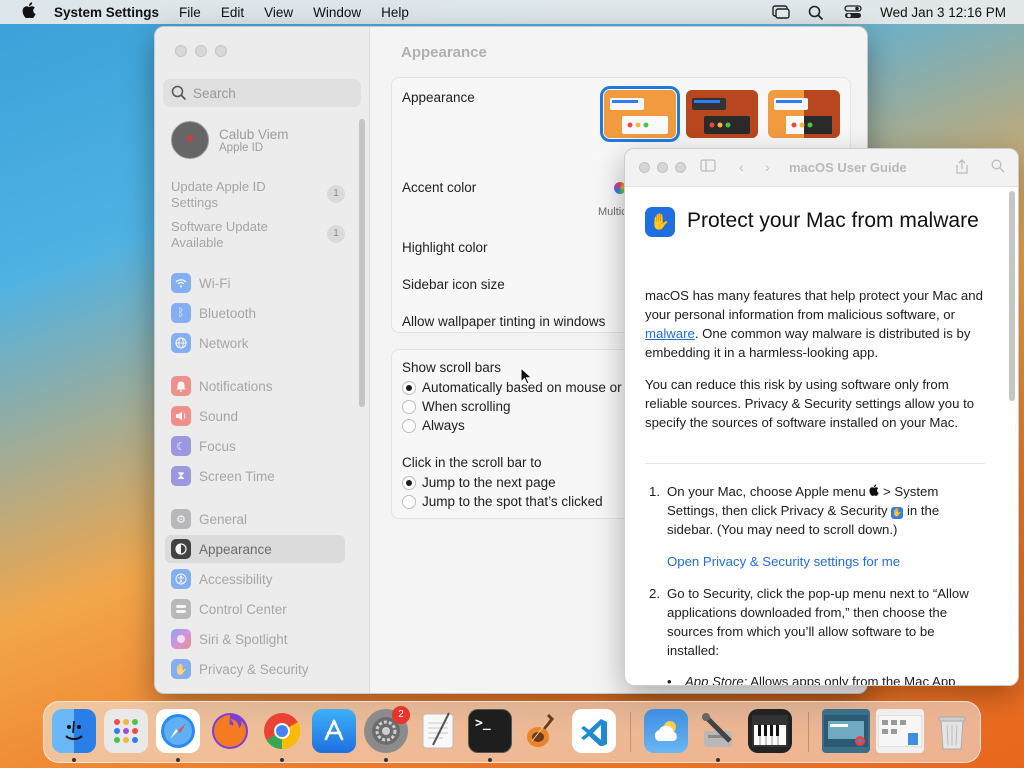 Image resolution: width=1024 pixels, height=768 pixels. I want to click on menu-edit: Edit, so click(232, 12).